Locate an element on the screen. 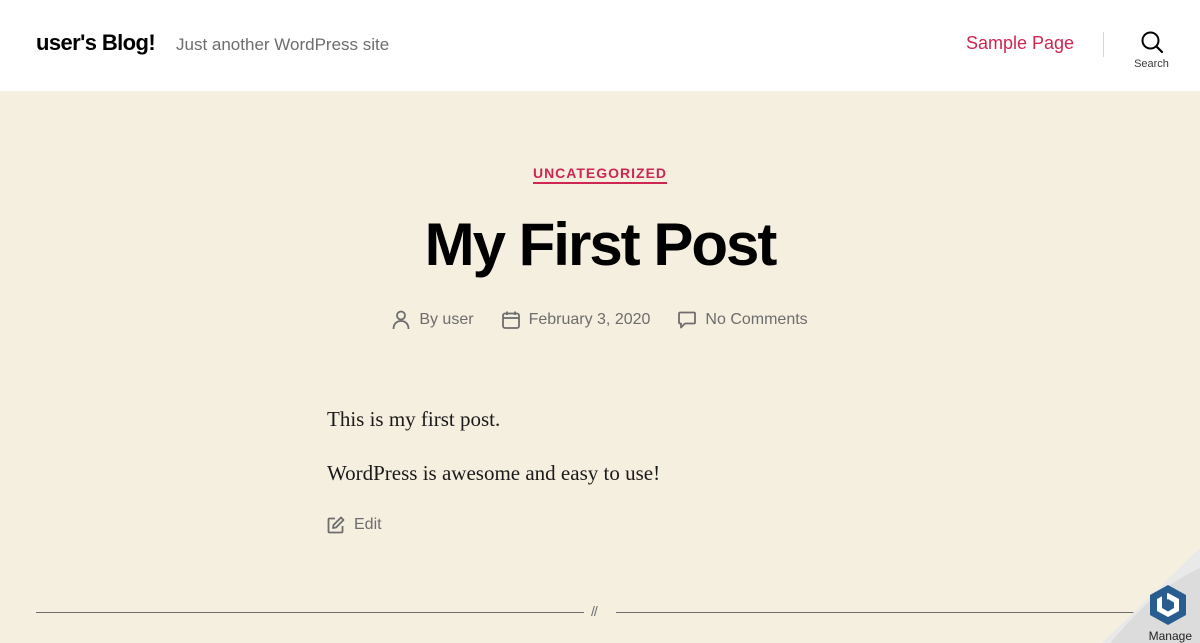 The image size is (1200, 643). post-meta: By user February 3, 2020 No Comments is located at coordinates (600, 320).